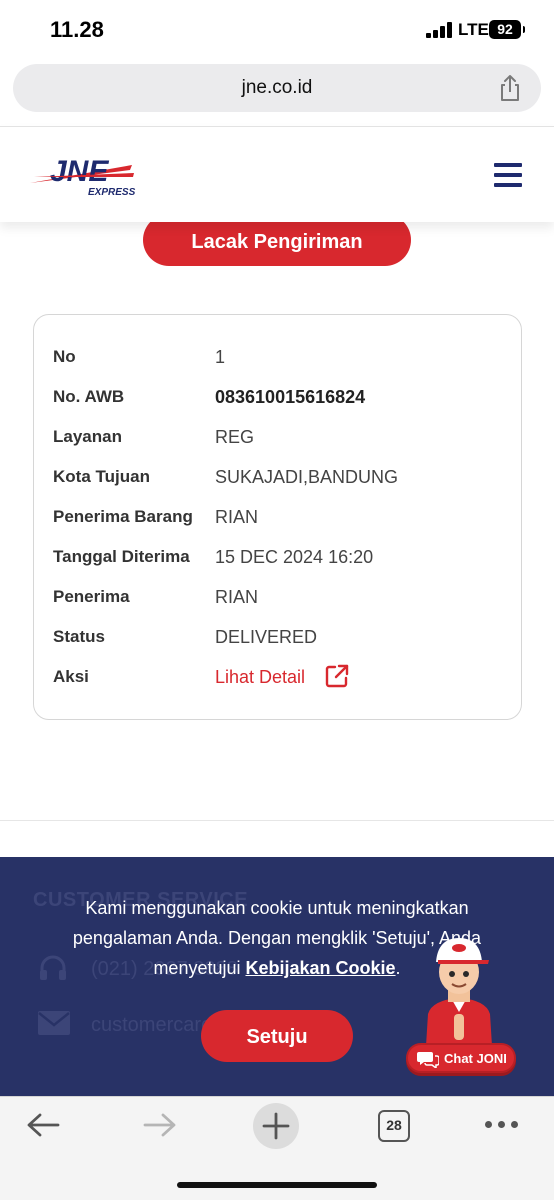  Describe the element at coordinates (439, 30) in the screenshot. I see `signal-icon` at that location.